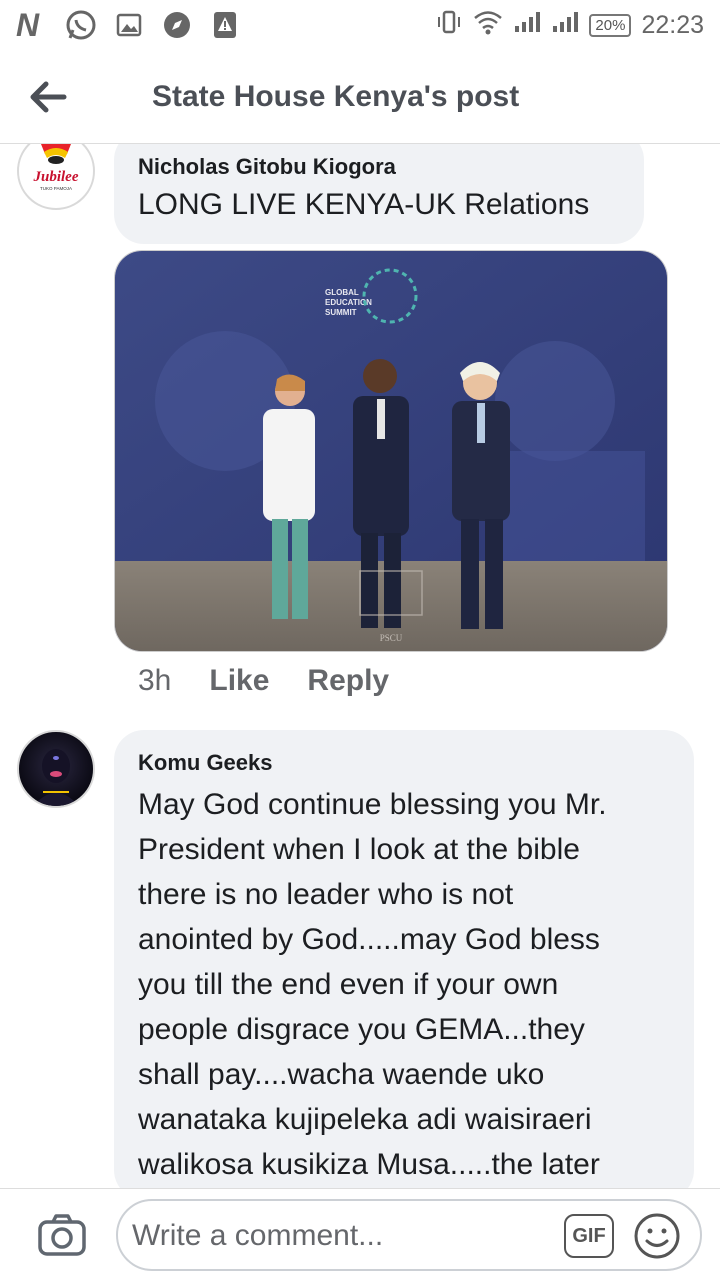 This screenshot has height=1280, width=720. I want to click on avatar-brand-text: Jubilee, so click(56, 177).